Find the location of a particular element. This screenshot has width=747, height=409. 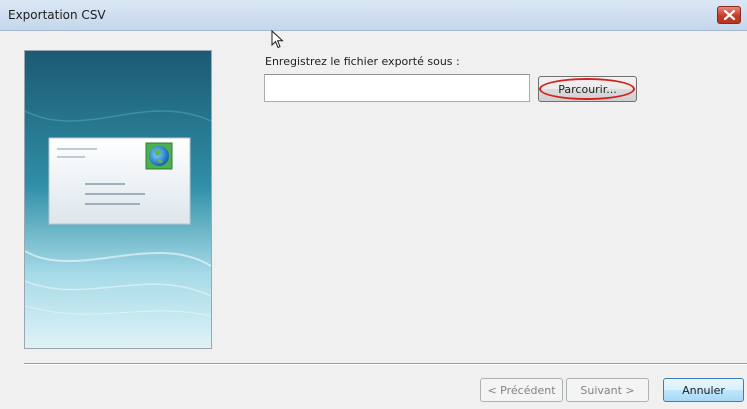

mouse-pointer-icon is located at coordinates (277, 39).